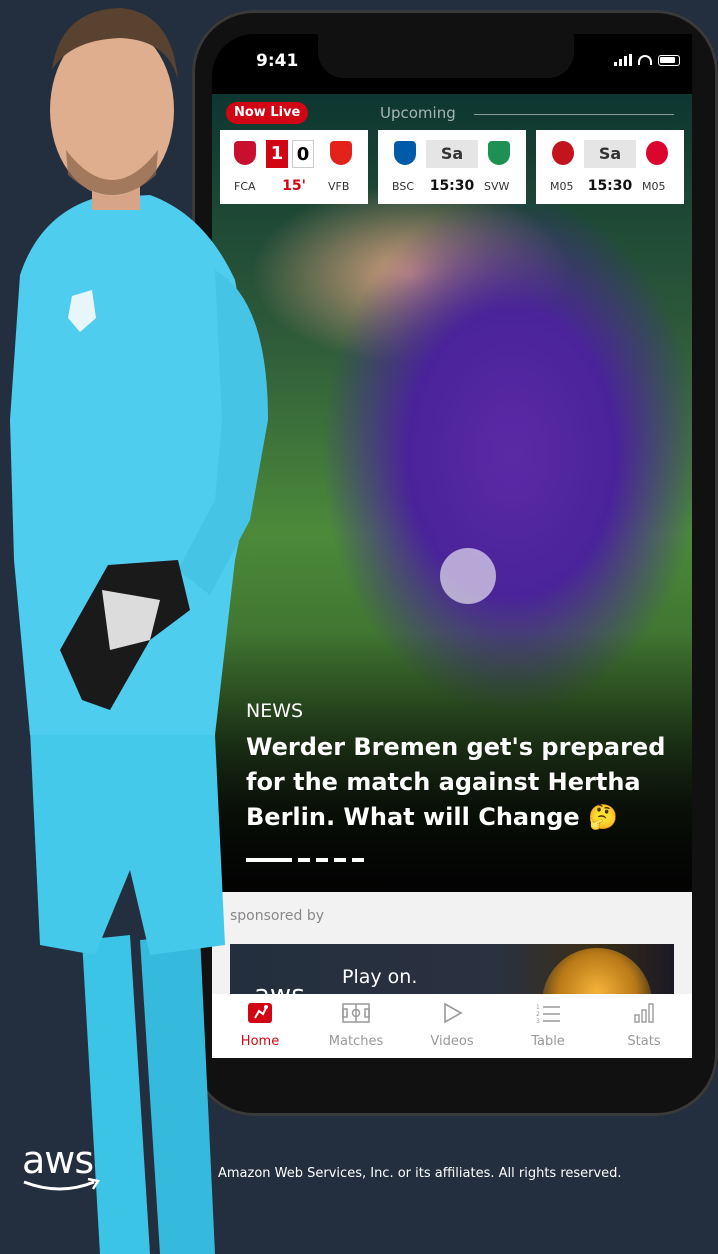  What do you see at coordinates (267, 113) in the screenshot?
I see `now-live-tab: Now Live` at bounding box center [267, 113].